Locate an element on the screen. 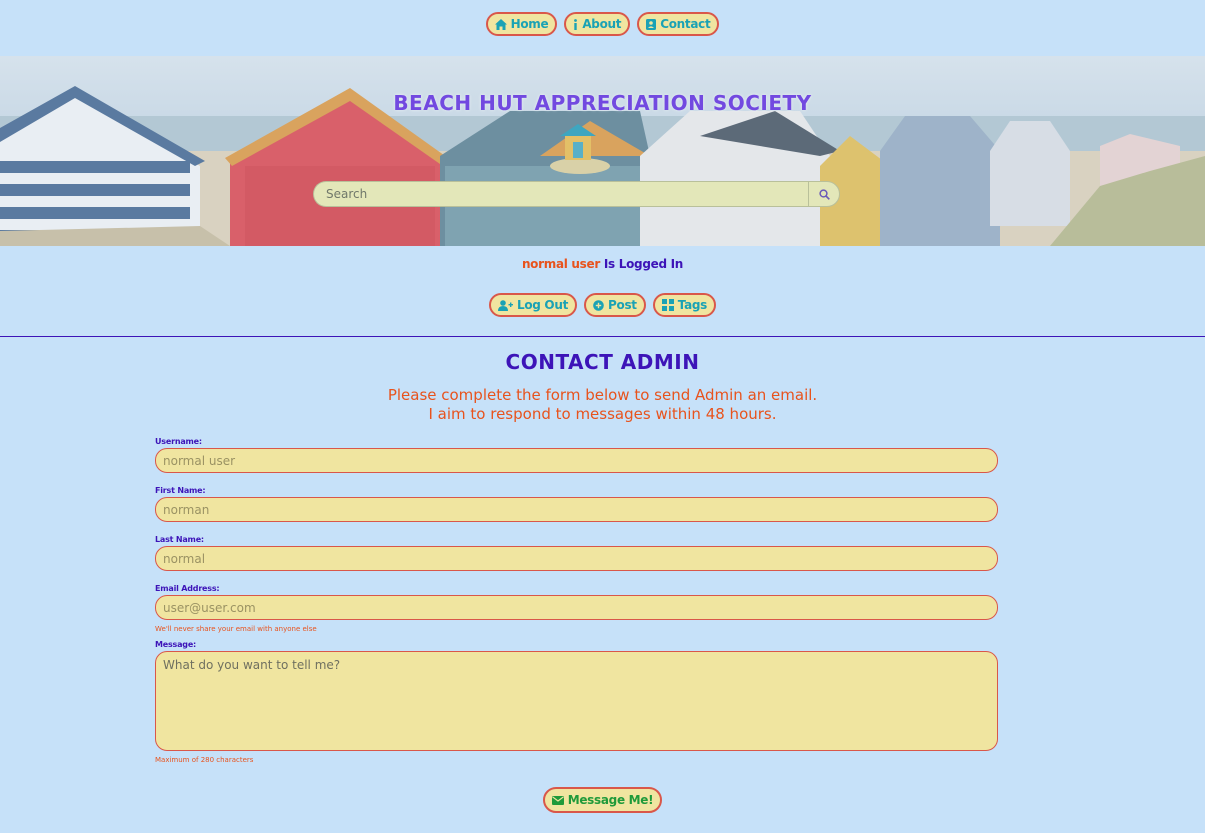  email-field is located at coordinates (576, 607).